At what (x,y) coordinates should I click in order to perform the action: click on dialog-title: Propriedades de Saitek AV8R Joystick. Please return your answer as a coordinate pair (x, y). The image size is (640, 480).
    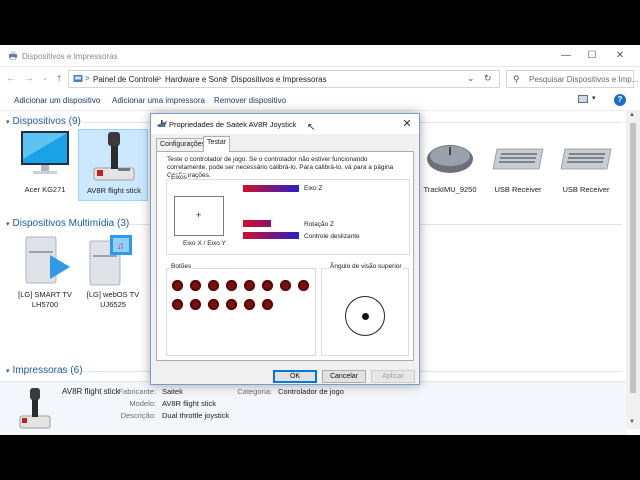
    Looking at the image, I should click on (233, 124).